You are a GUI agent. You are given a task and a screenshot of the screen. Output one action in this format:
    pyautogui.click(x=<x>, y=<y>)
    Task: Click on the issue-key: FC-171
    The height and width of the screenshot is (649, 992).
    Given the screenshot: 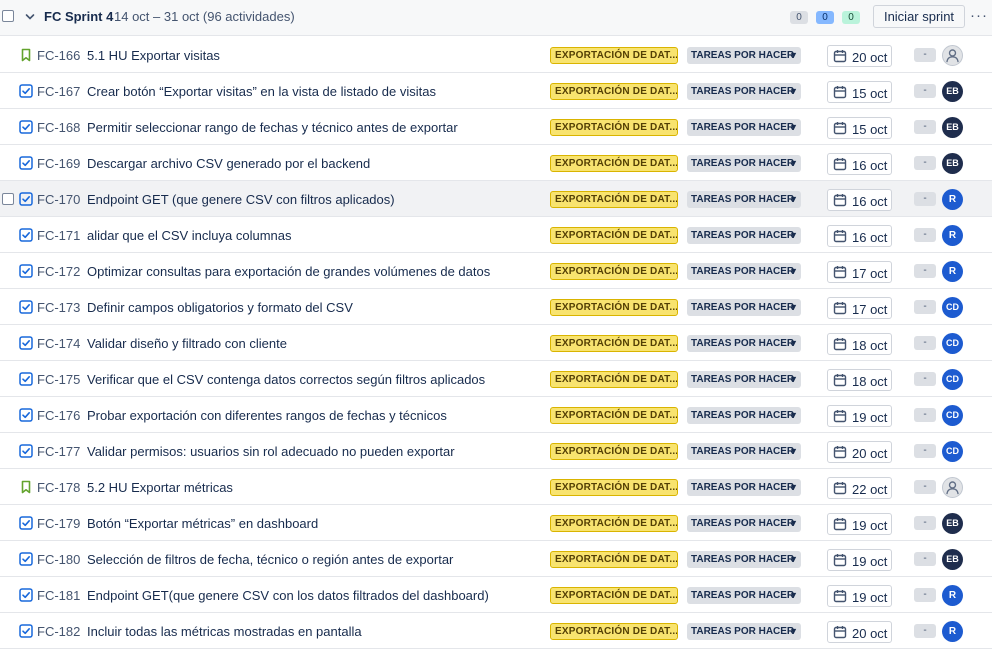 What is the action you would take?
    pyautogui.click(x=58, y=235)
    